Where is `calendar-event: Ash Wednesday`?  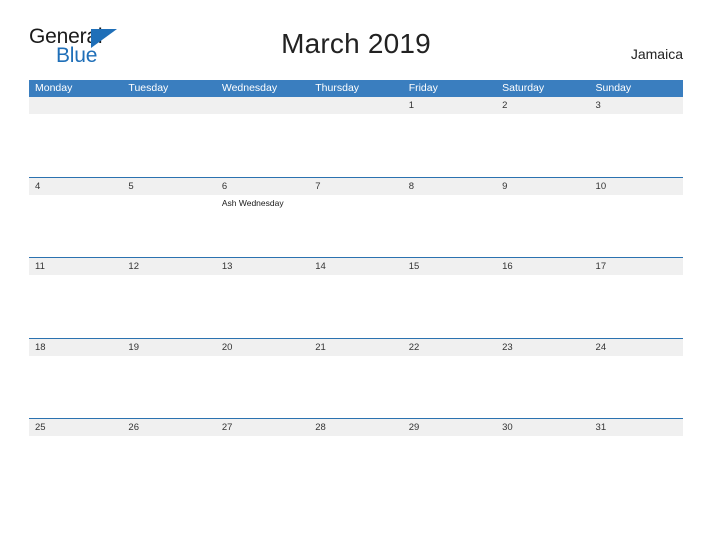 calendar-event: Ash Wednesday is located at coordinates (252, 202).